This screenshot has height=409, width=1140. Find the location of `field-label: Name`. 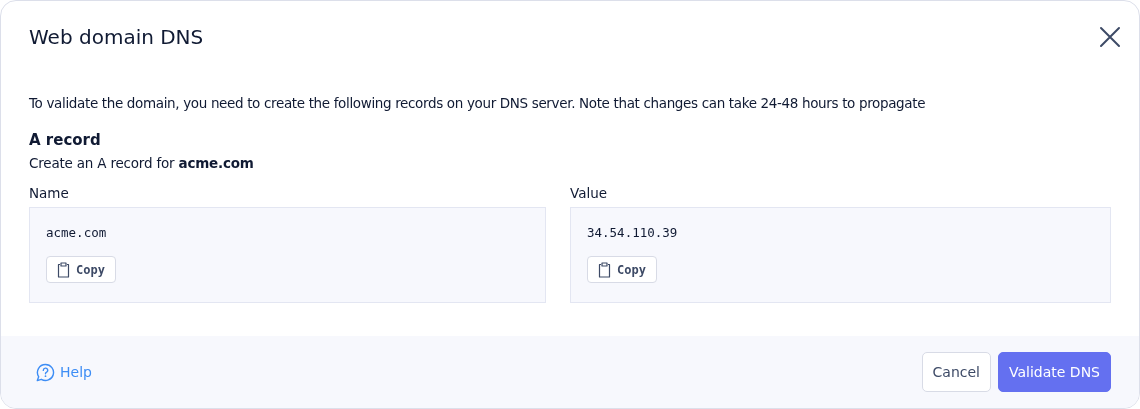

field-label: Name is located at coordinates (49, 193).